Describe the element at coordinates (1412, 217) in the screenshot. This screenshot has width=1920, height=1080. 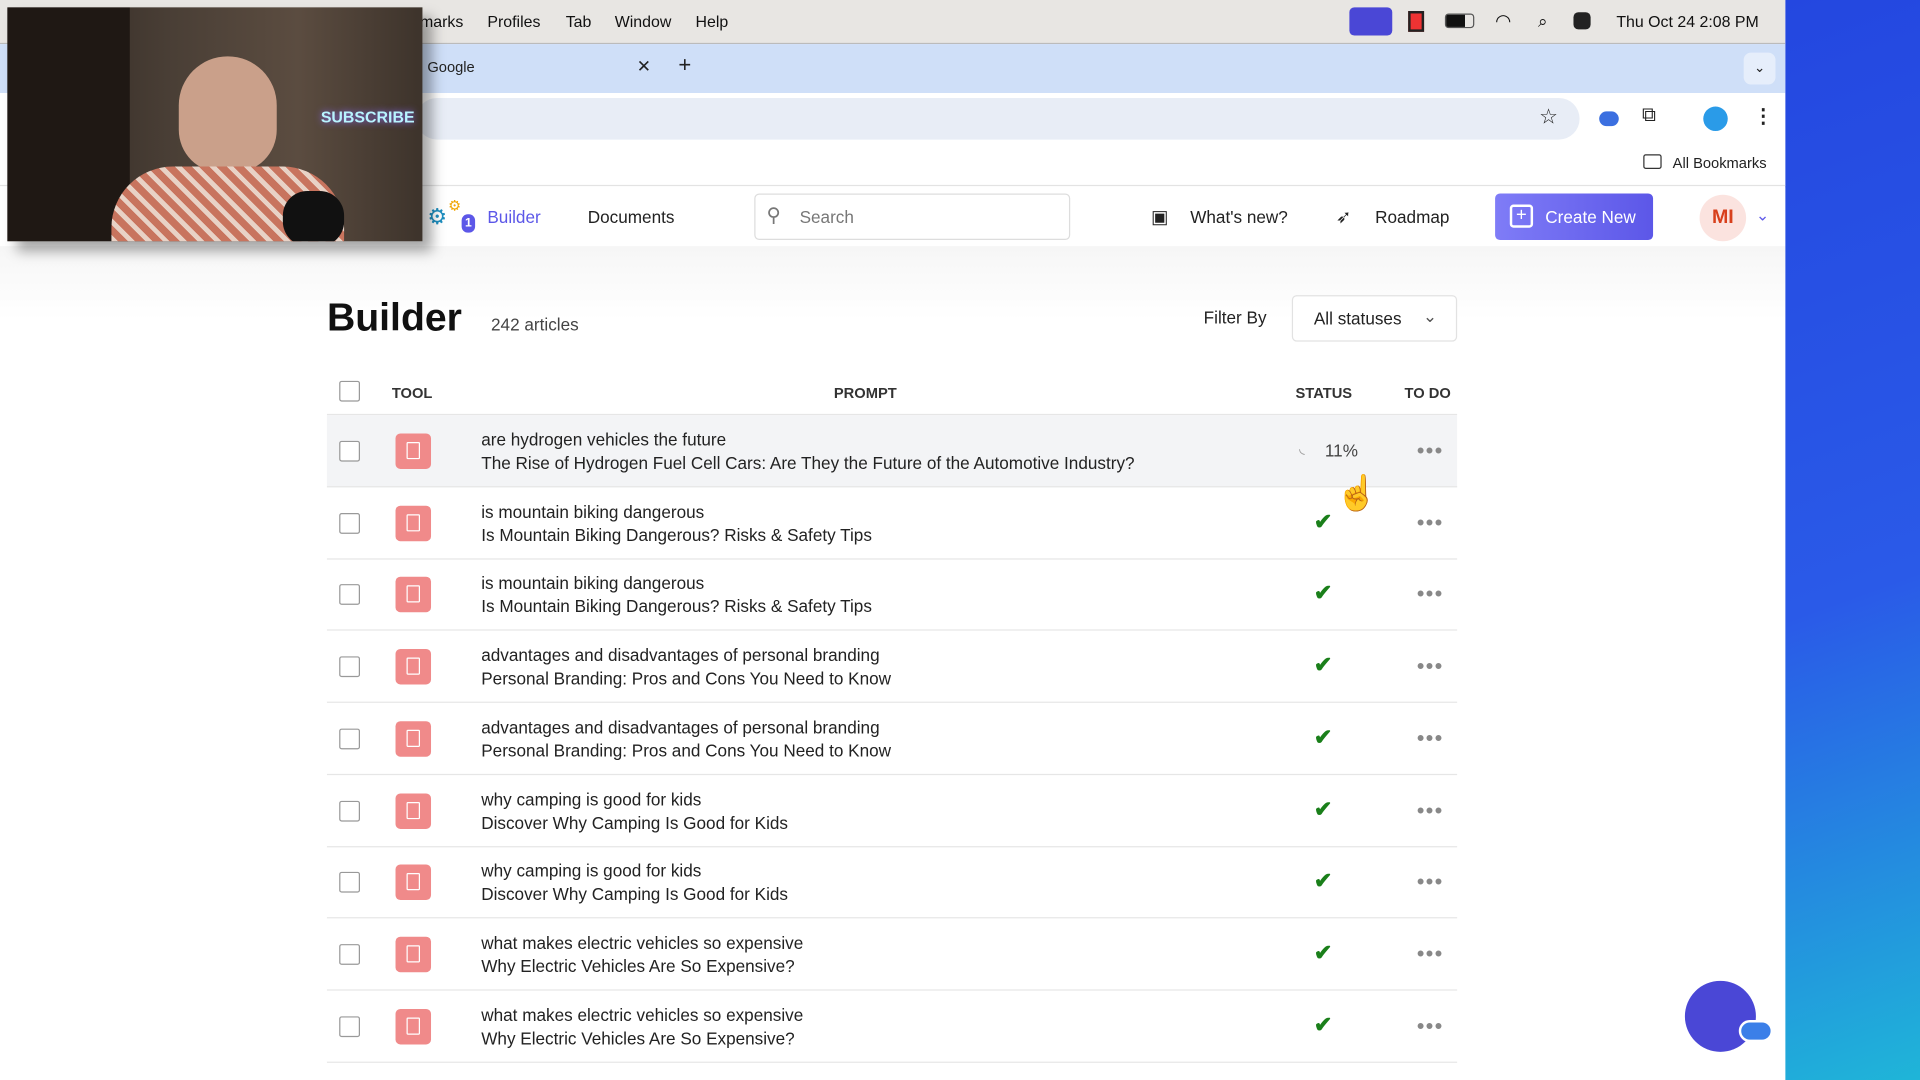
I see `roadmap-link: Roadmap` at that location.